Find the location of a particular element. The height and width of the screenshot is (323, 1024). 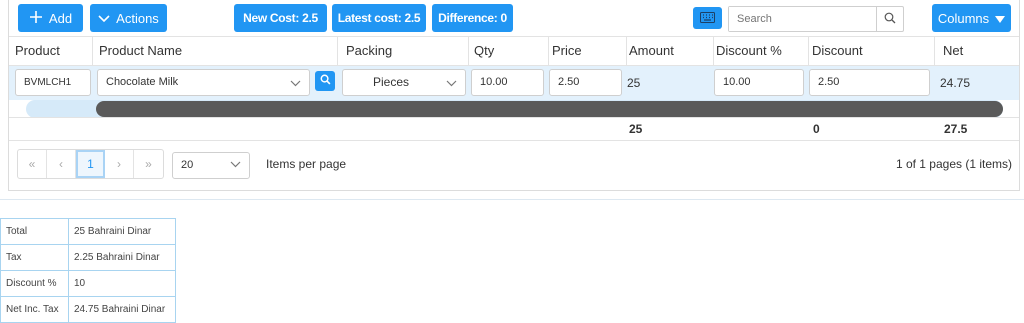

search-input is located at coordinates (801, 19).